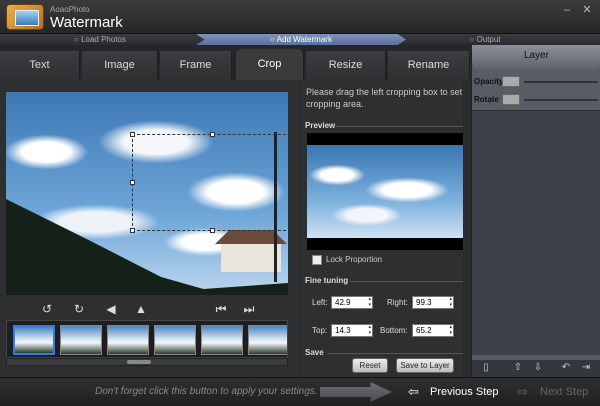  I want to click on fine-tuning-label: Fine tuning, so click(327, 280).